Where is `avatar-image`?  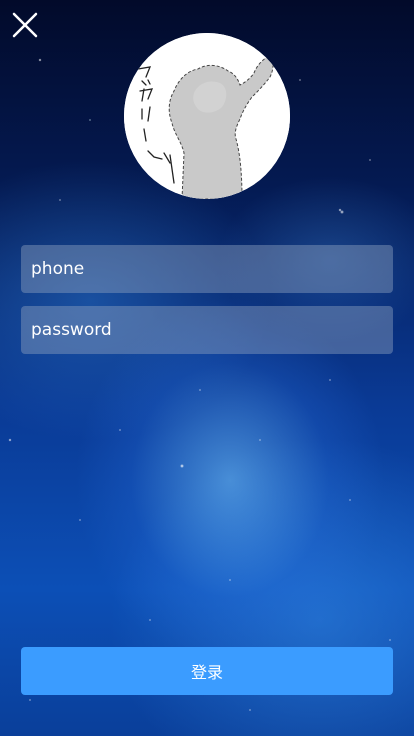
avatar-image is located at coordinates (207, 116).